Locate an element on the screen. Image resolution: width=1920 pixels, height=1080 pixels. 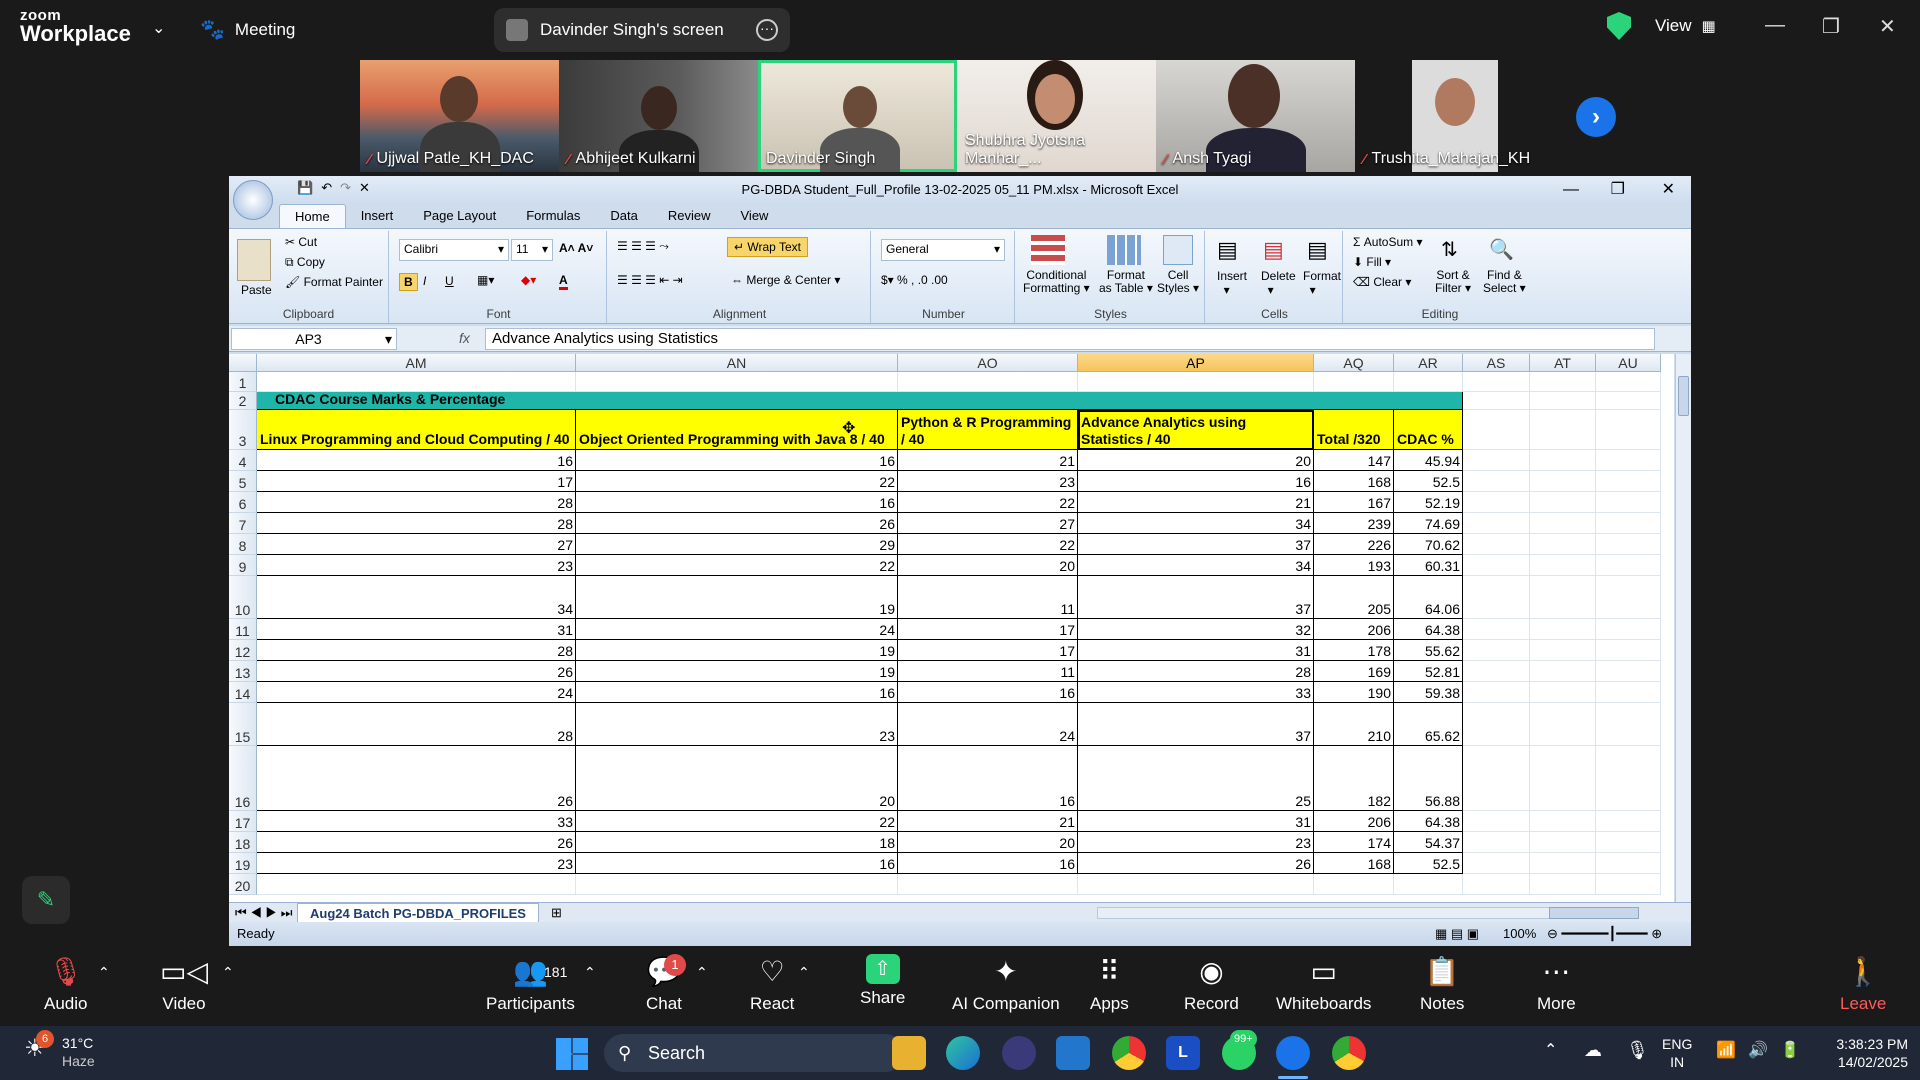
data-cell: 28 is located at coordinates (416, 650).